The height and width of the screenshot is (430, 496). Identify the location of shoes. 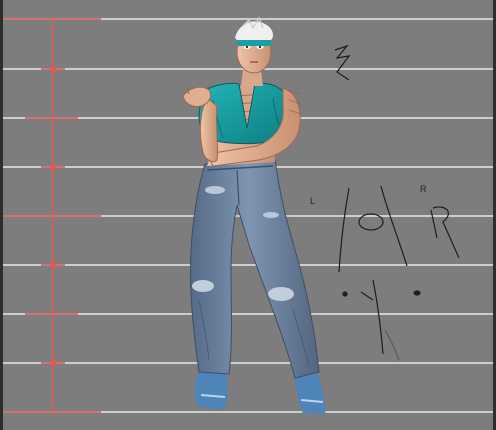
(260, 392).